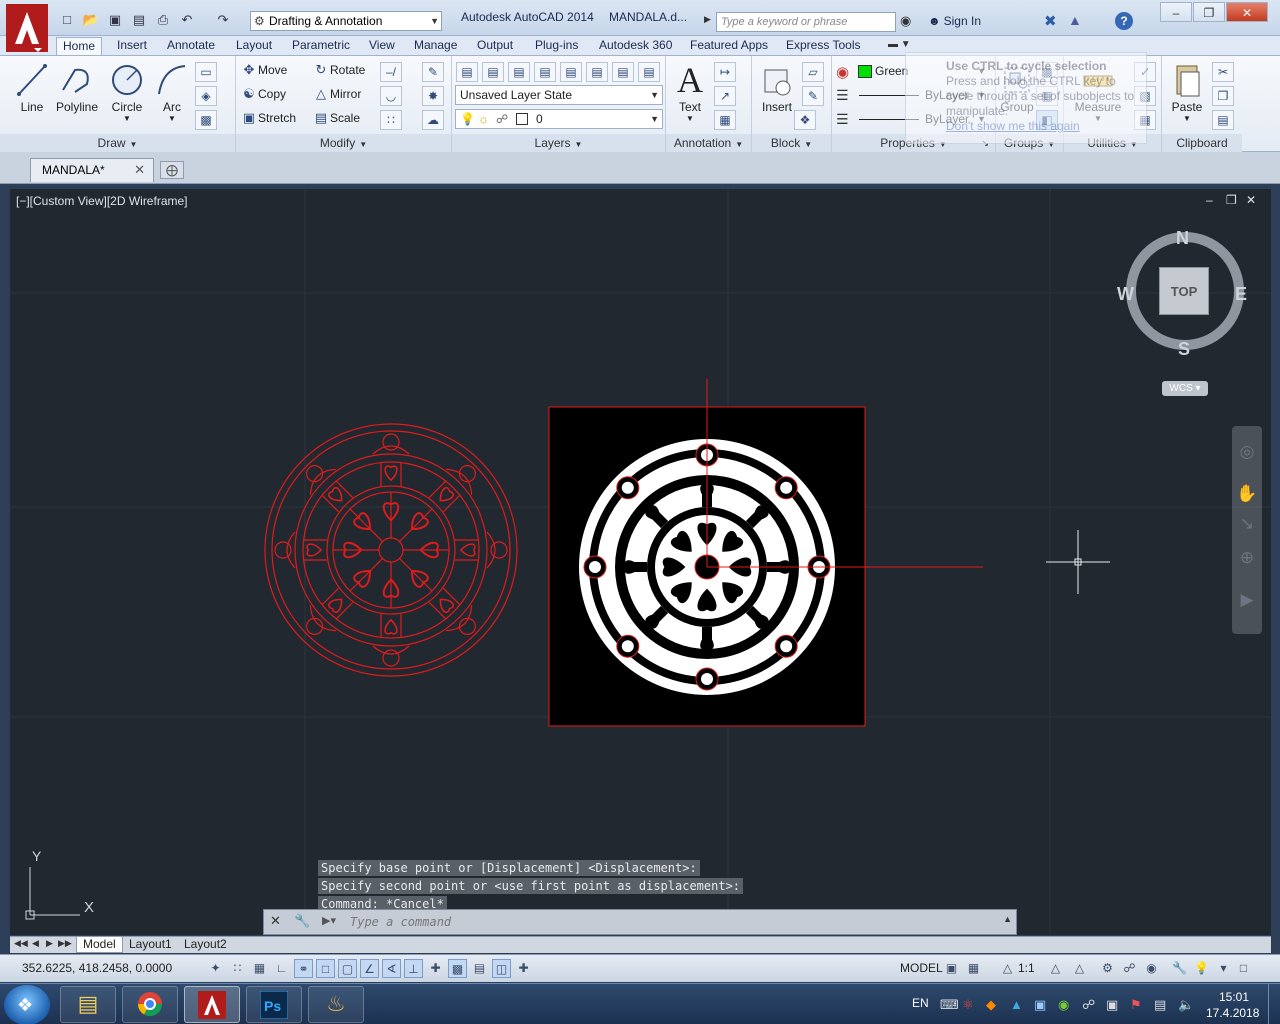  I want to click on tab-home: Home, so click(79, 46).